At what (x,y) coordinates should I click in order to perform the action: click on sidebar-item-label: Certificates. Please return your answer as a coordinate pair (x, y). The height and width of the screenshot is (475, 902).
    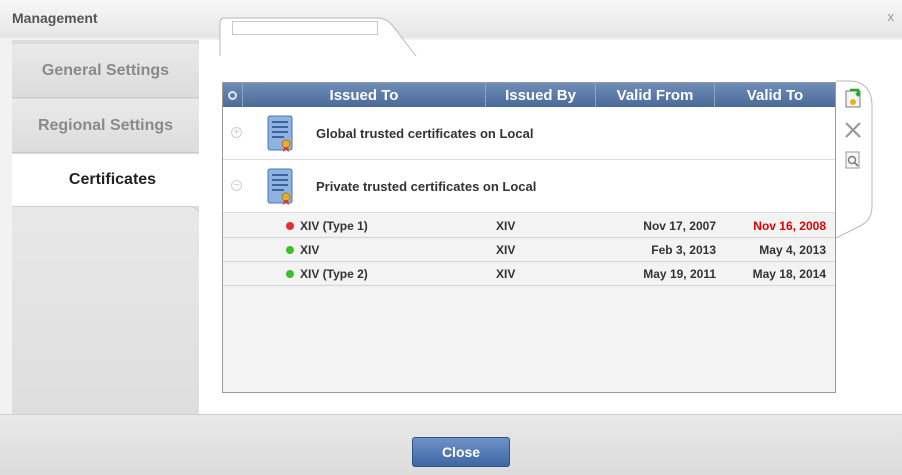
    Looking at the image, I should click on (112, 179).